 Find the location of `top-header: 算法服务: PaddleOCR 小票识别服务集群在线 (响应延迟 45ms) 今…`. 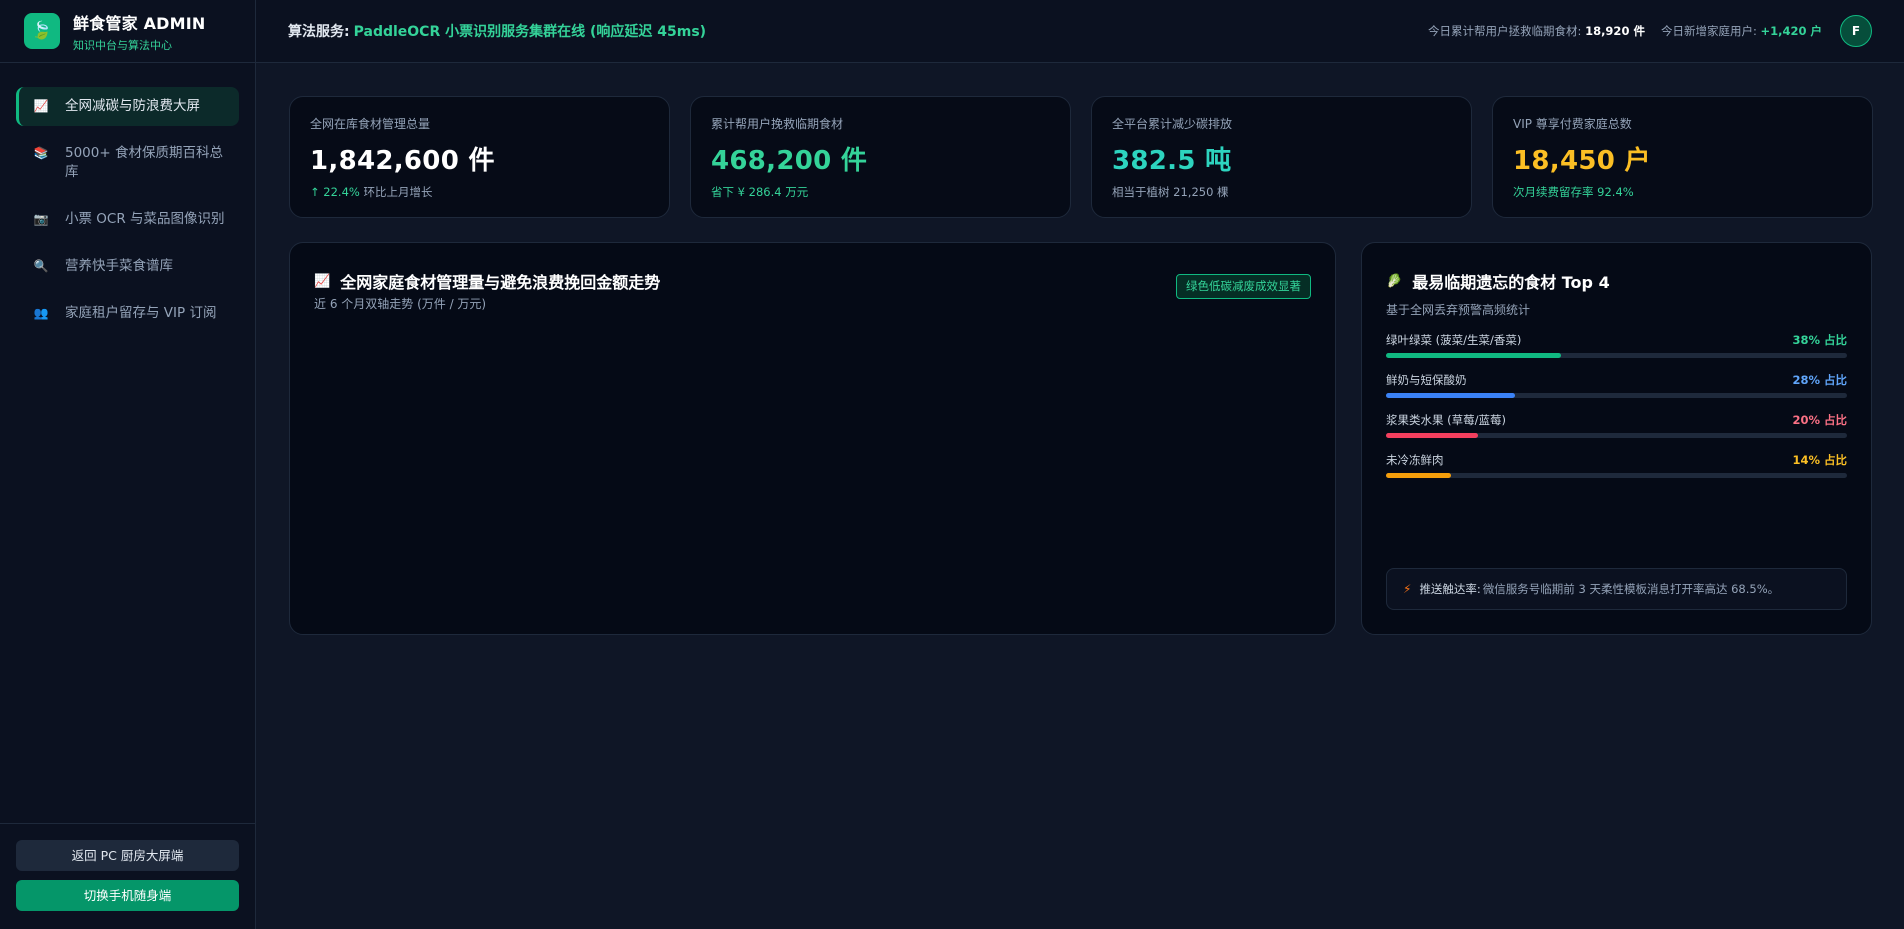

top-header: 算法服务: PaddleOCR 小票识别服务集群在线 (响应延迟 45ms) 今… is located at coordinates (1080, 31).